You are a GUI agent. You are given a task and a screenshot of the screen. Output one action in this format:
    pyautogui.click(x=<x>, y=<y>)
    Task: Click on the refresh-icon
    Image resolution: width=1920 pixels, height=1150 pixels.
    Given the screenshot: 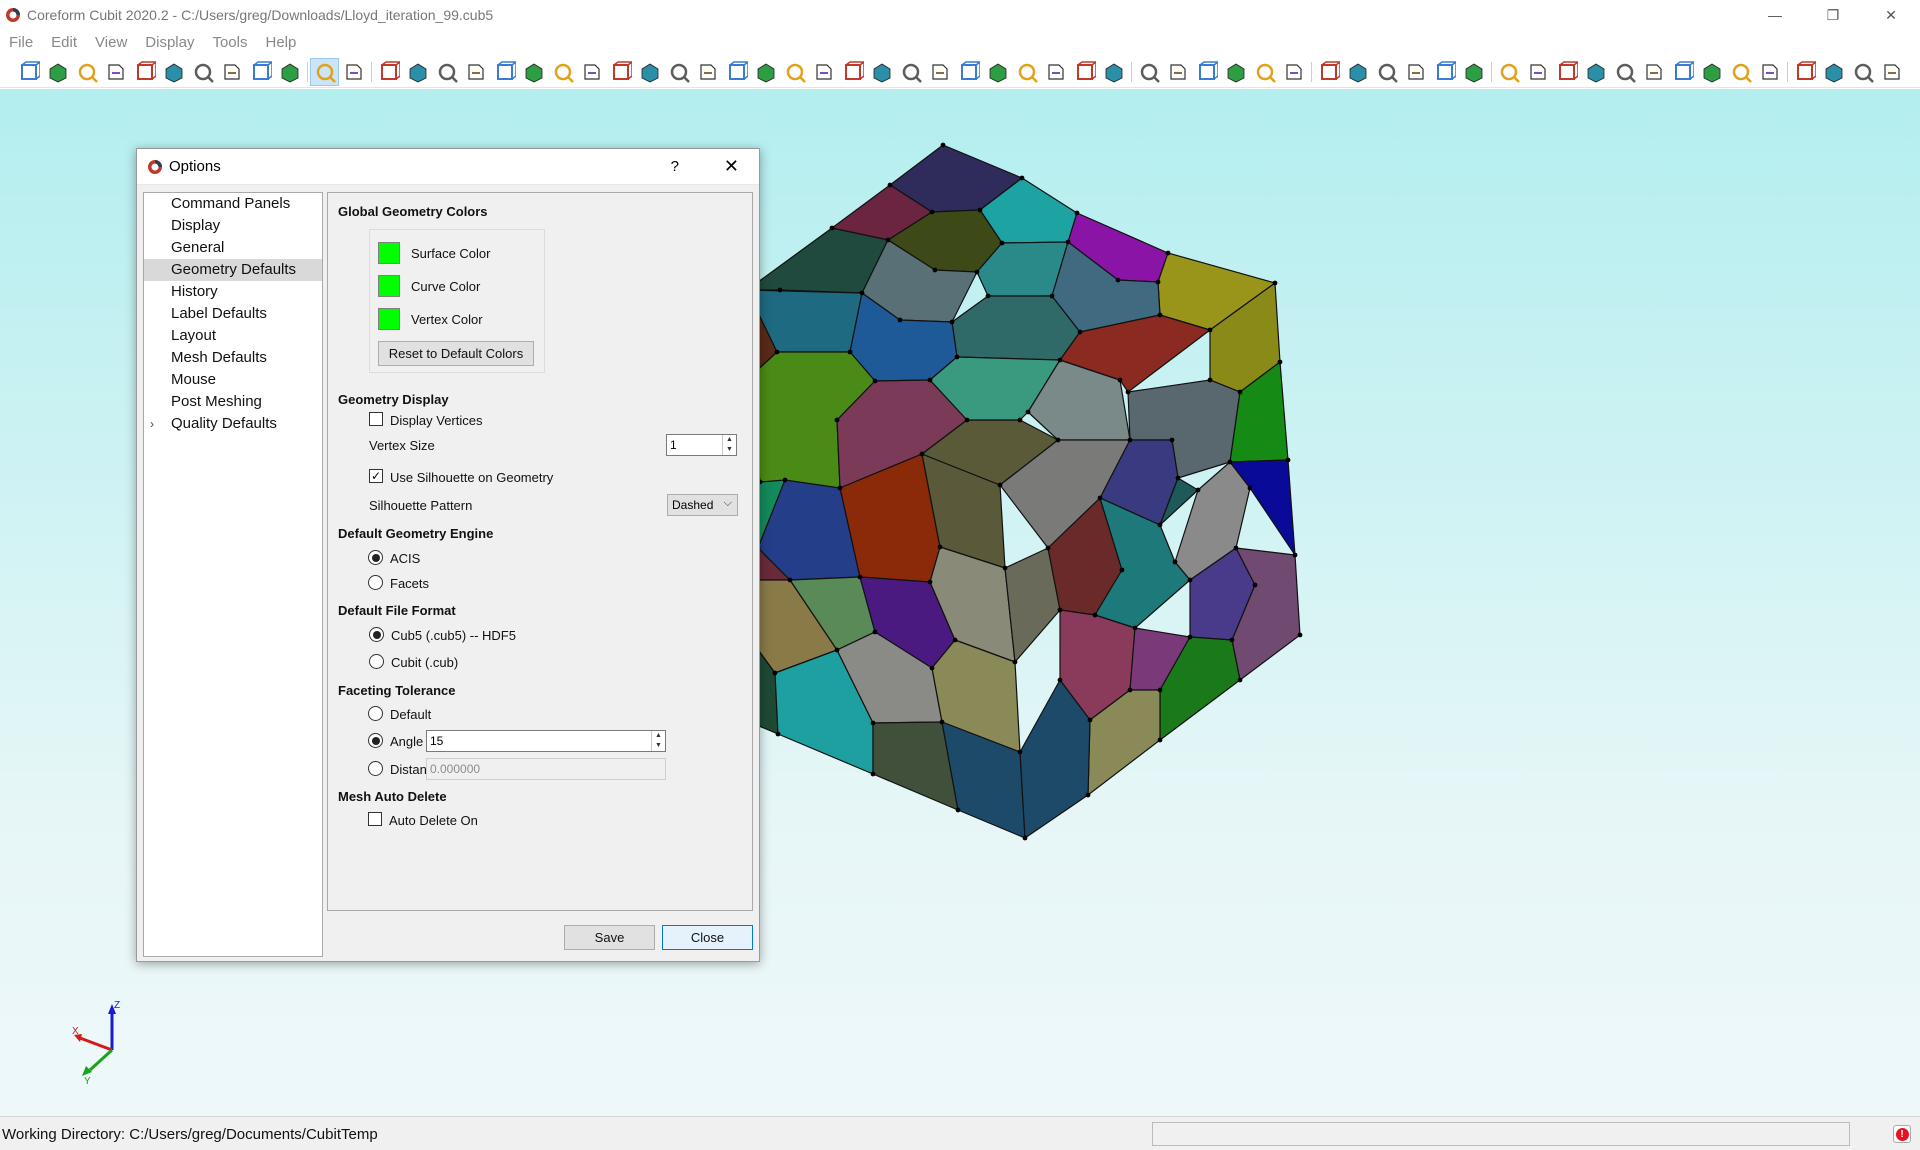 What is the action you would take?
    pyautogui.click(x=707, y=72)
    